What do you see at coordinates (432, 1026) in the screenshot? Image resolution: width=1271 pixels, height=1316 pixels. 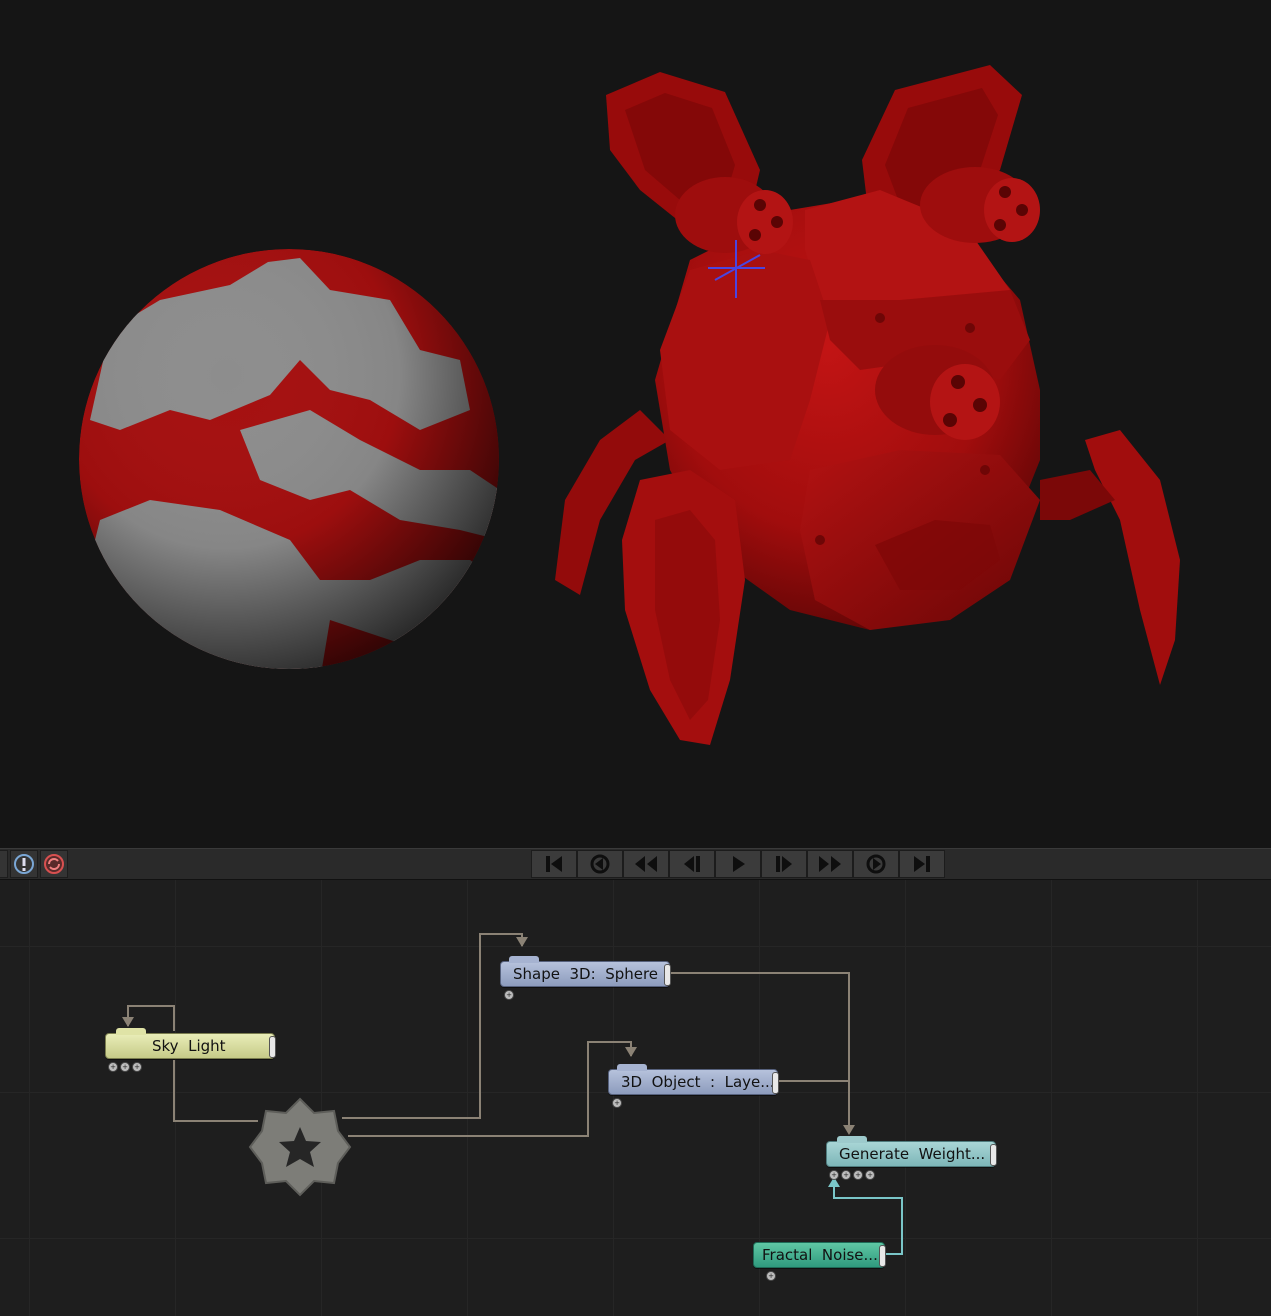 I see `wire-gear-to-sphere` at bounding box center [432, 1026].